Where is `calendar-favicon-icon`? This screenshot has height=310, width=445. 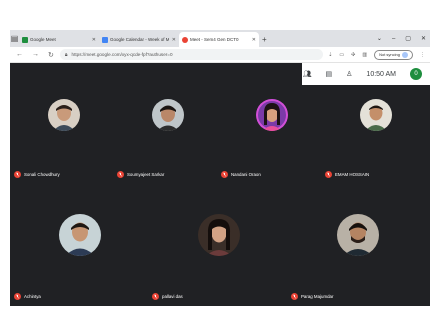
calendar-favicon-icon is located at coordinates (105, 39).